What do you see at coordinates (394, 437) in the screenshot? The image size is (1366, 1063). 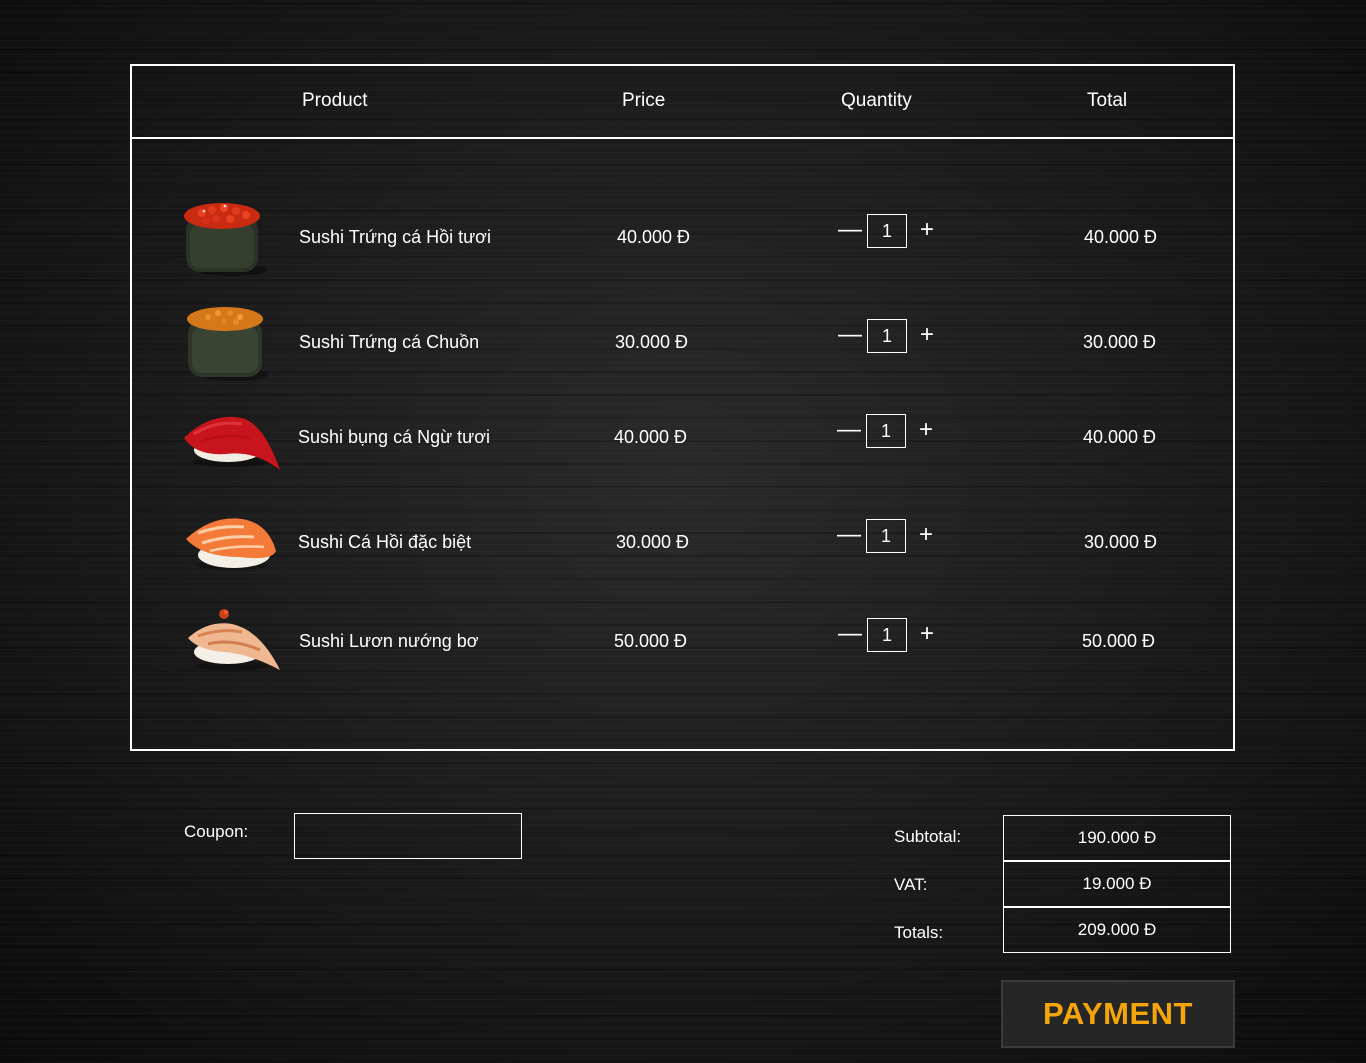 I see `product-name: Sushi bụng cá Ngừ tươi` at bounding box center [394, 437].